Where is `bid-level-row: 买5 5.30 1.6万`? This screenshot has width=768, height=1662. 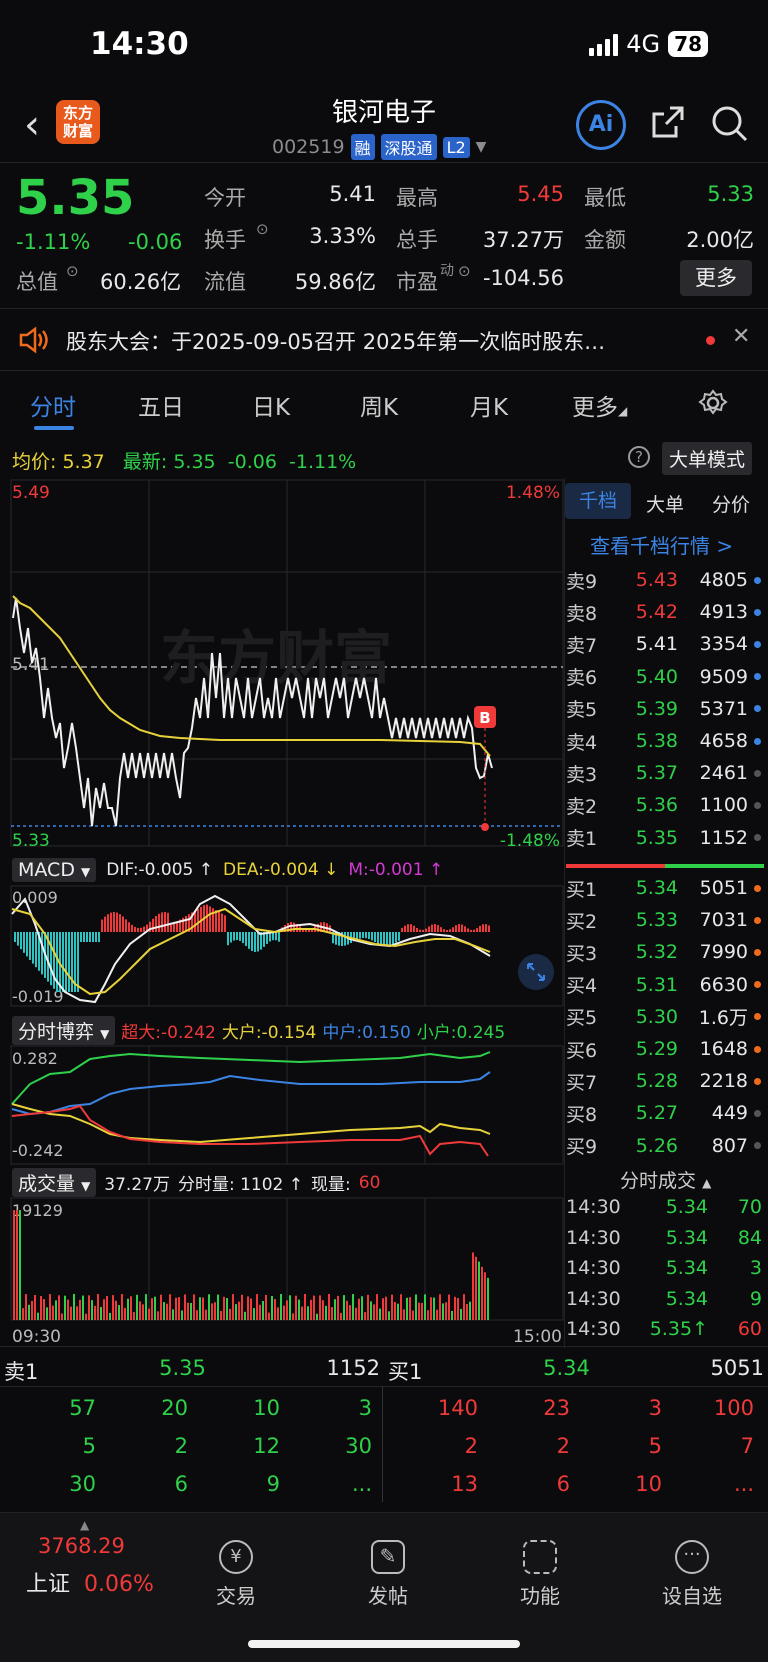
bid-level-row: 买5 5.30 1.6万 is located at coordinates (666, 1017).